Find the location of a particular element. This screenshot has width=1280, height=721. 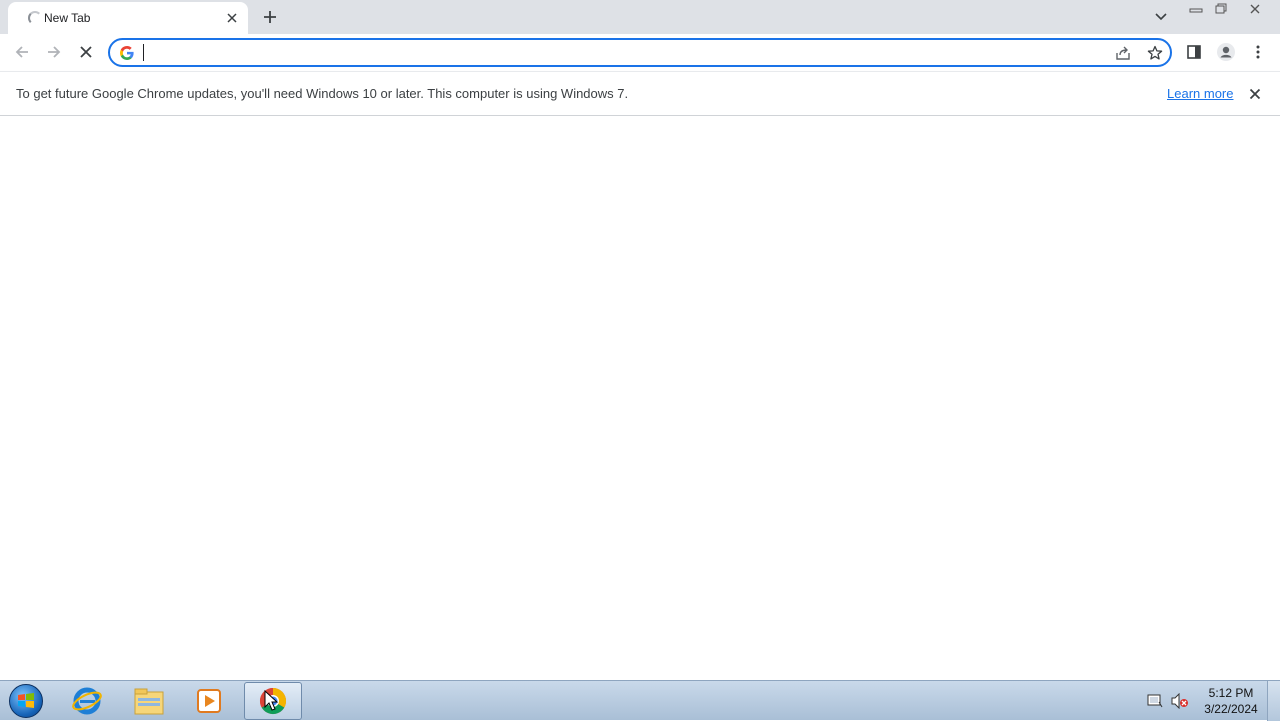

volume-muted-icon is located at coordinates (1179, 701).